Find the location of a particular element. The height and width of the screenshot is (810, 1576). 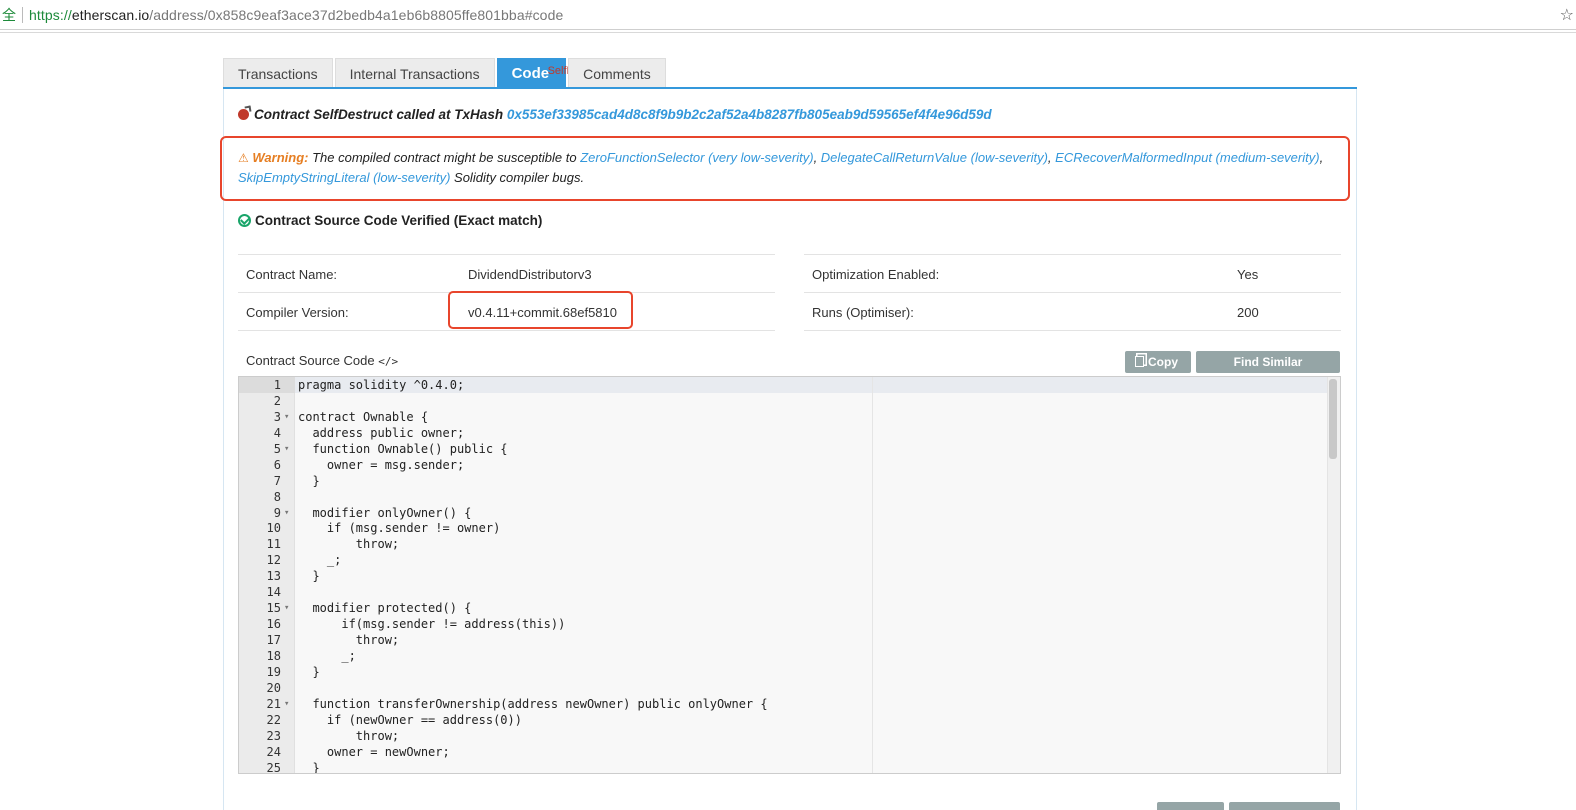

code-text: _; is located at coordinates (327, 655).